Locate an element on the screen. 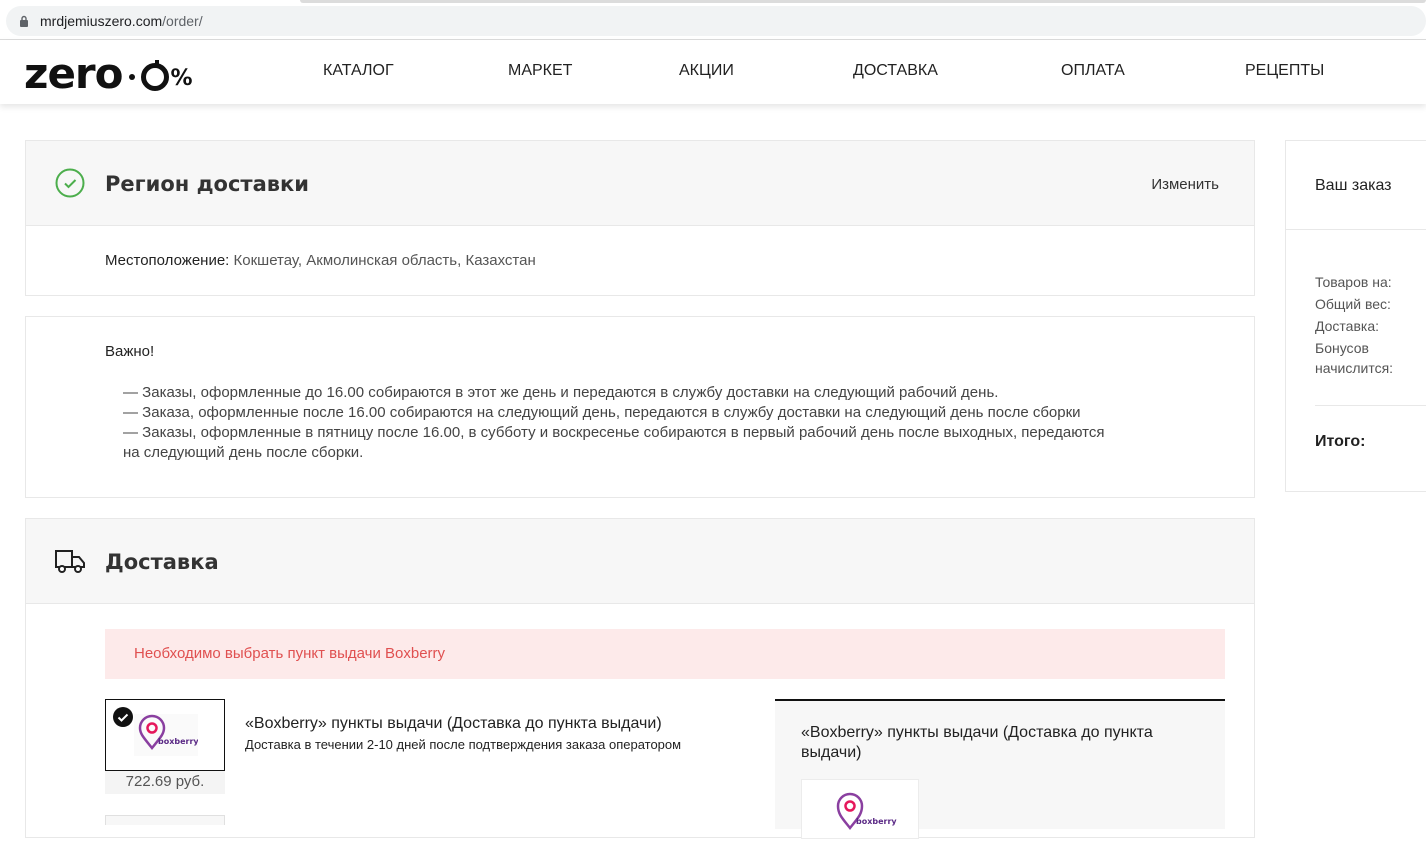 The image size is (1426, 845). detail-boxberry-logo: boxberry is located at coordinates (860, 809).